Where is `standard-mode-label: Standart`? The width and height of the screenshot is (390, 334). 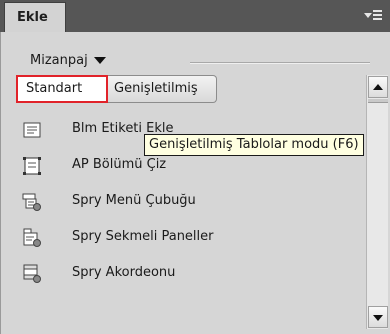
standard-mode-label: Standart is located at coordinates (54, 88).